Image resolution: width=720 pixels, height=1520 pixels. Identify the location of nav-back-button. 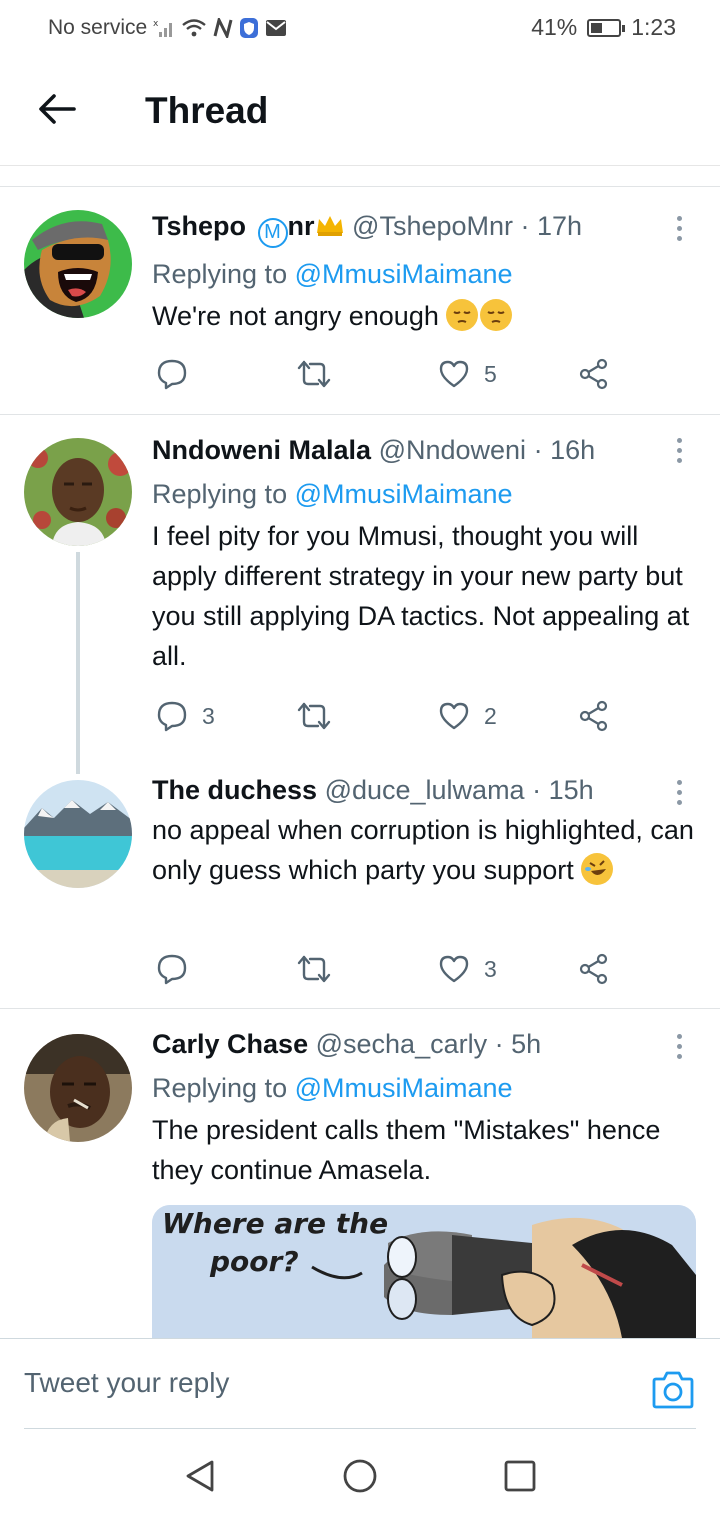
(200, 1476).